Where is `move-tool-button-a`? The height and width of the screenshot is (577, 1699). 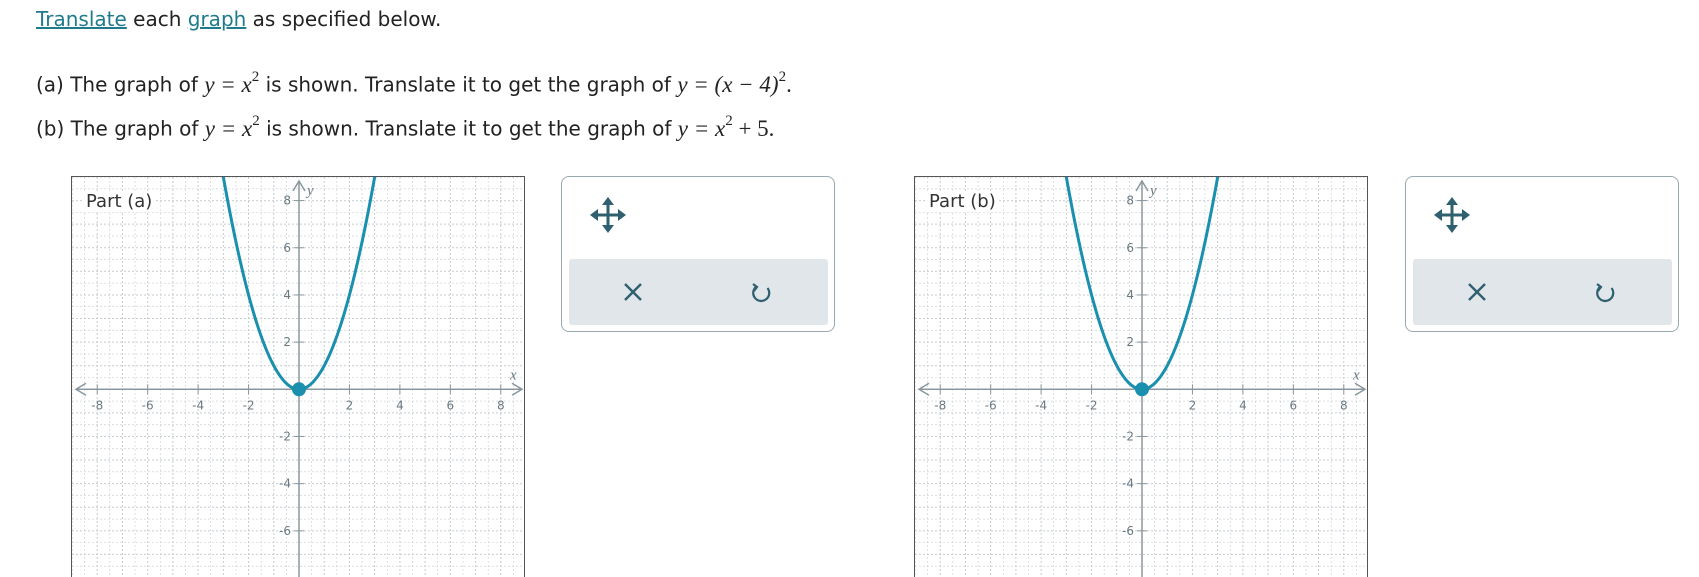
move-tool-button-a is located at coordinates (608, 215).